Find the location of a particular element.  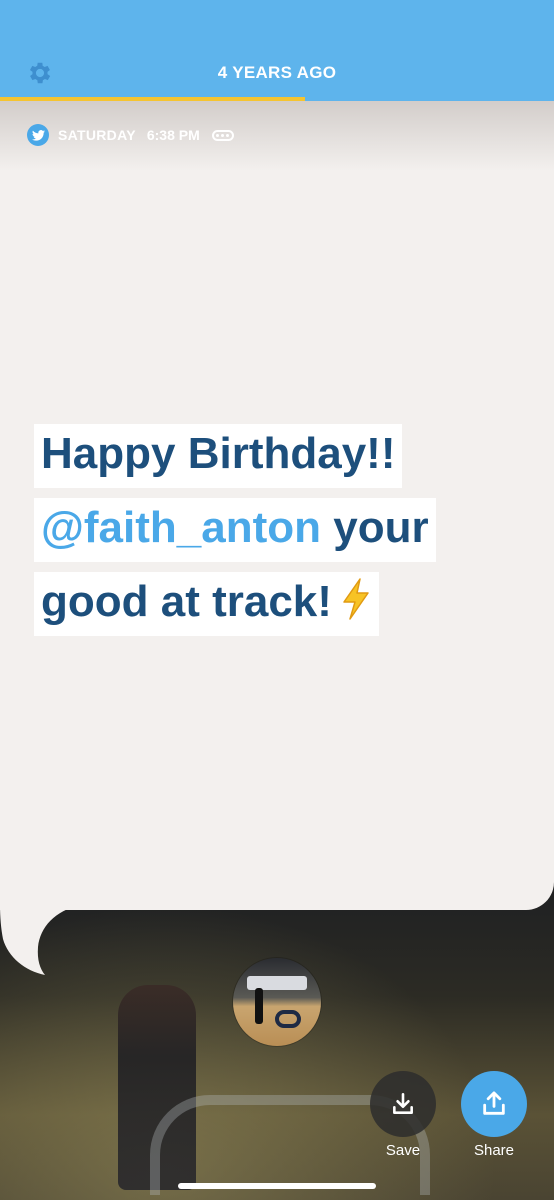

tweet-line-1: Happy Birthday!! is located at coordinates (218, 456).